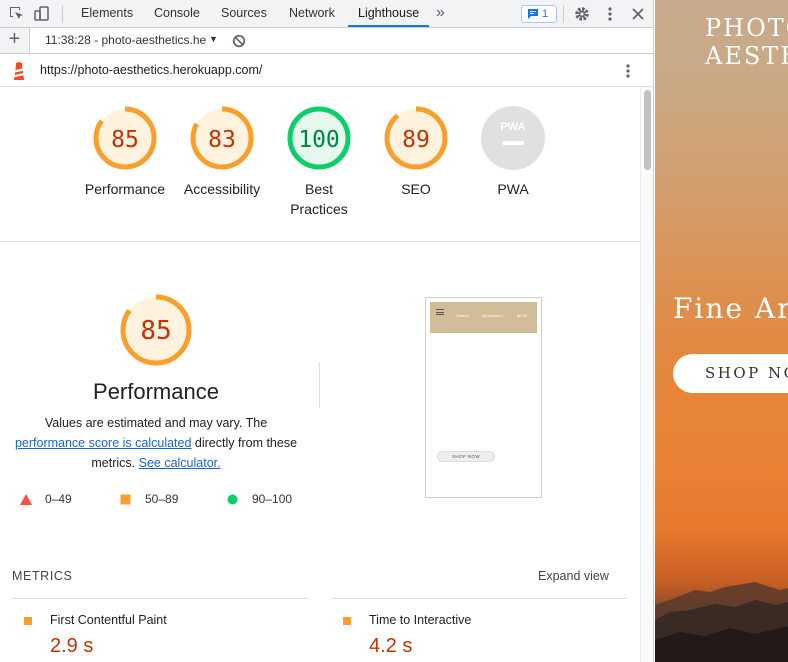 This screenshot has height=662, width=788. What do you see at coordinates (391, 646) in the screenshot?
I see `metric-value: 4.2 s` at bounding box center [391, 646].